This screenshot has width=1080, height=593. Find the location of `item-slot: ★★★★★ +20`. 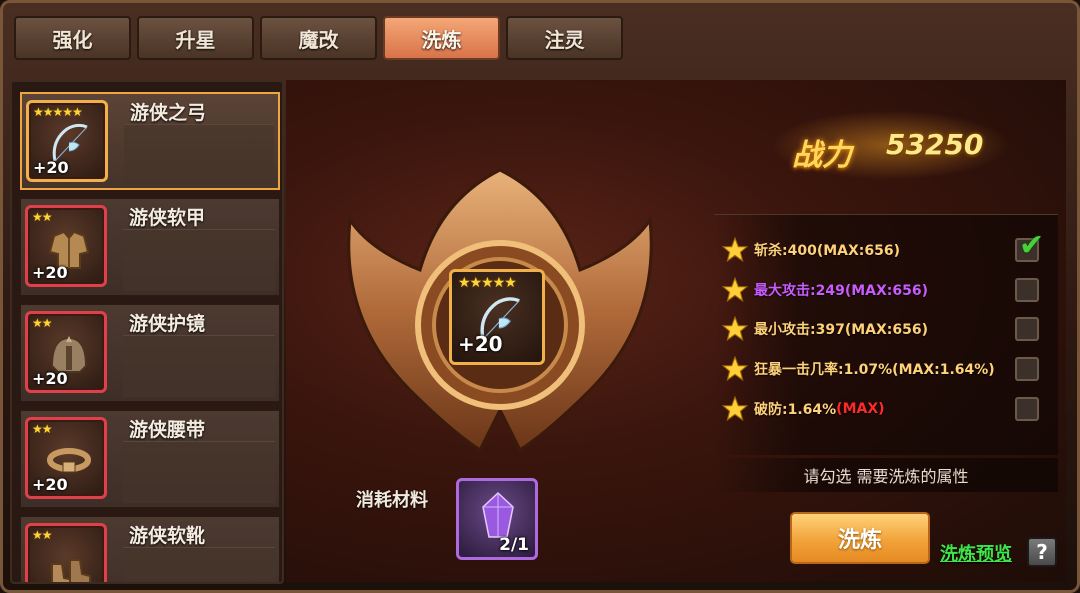

item-slot: ★★★★★ +20 is located at coordinates (67, 141).